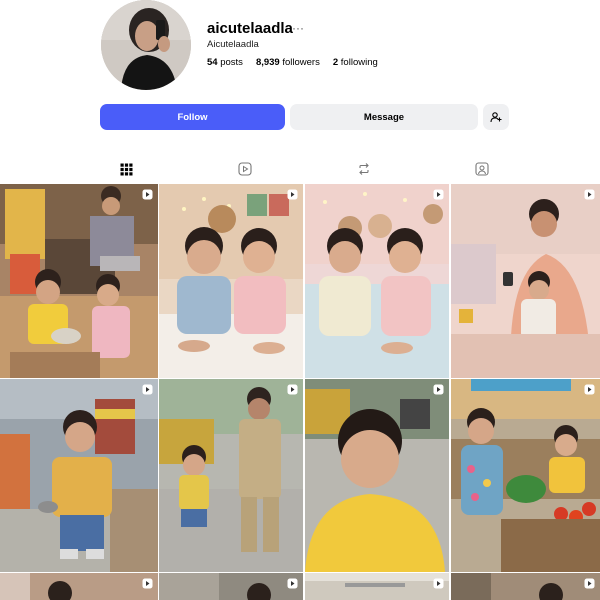 The image size is (600, 600). I want to click on add-user-button, so click(496, 117).